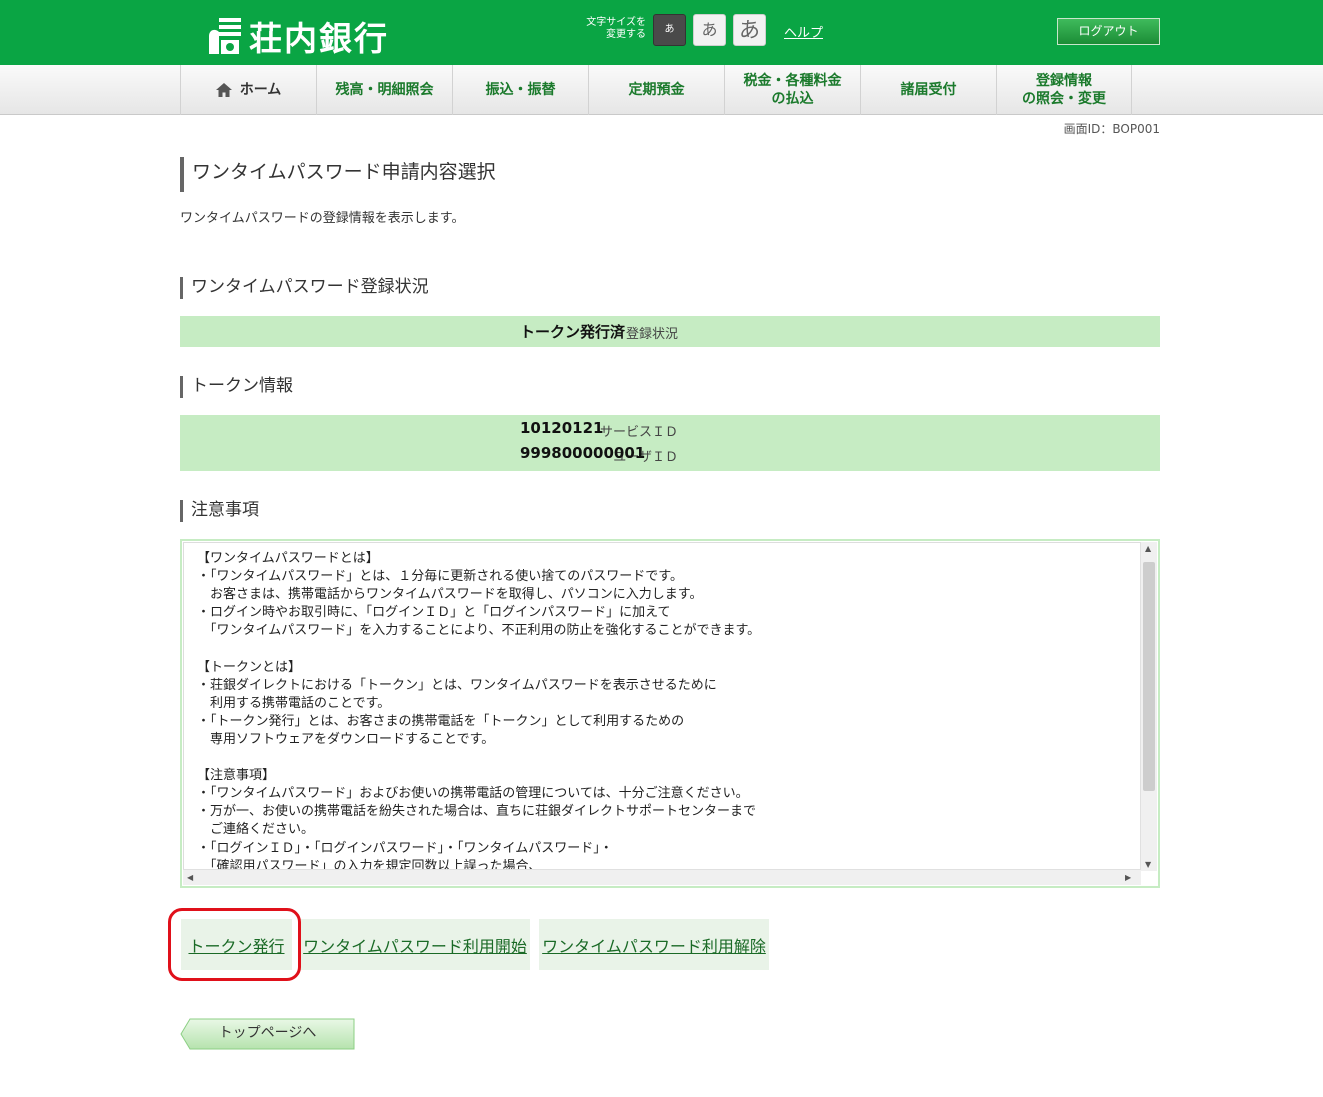  I want to click on bank-logo: 荘内銀行, so click(297, 36).